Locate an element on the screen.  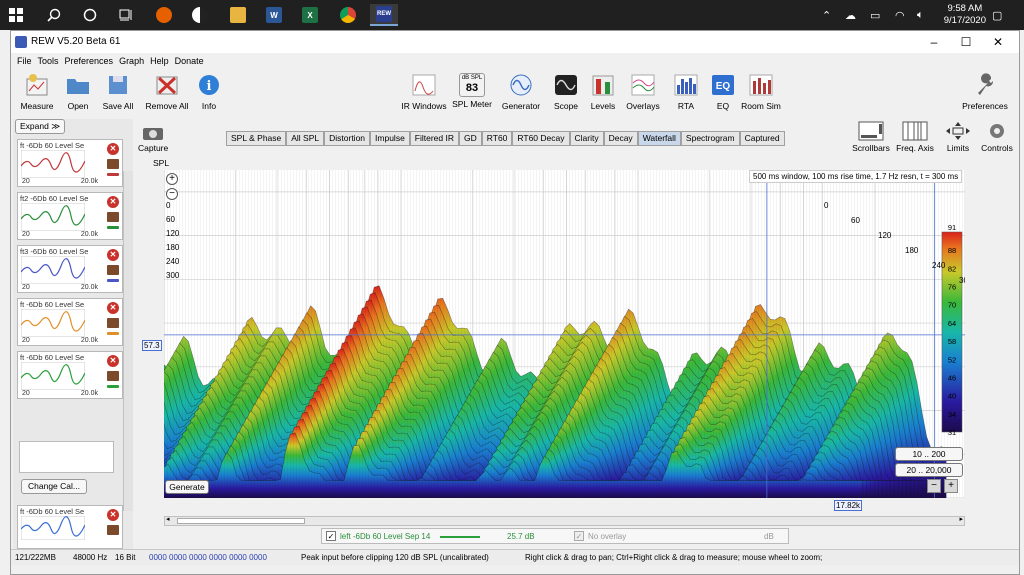
menu-help: Help is located at coordinates (159, 61).